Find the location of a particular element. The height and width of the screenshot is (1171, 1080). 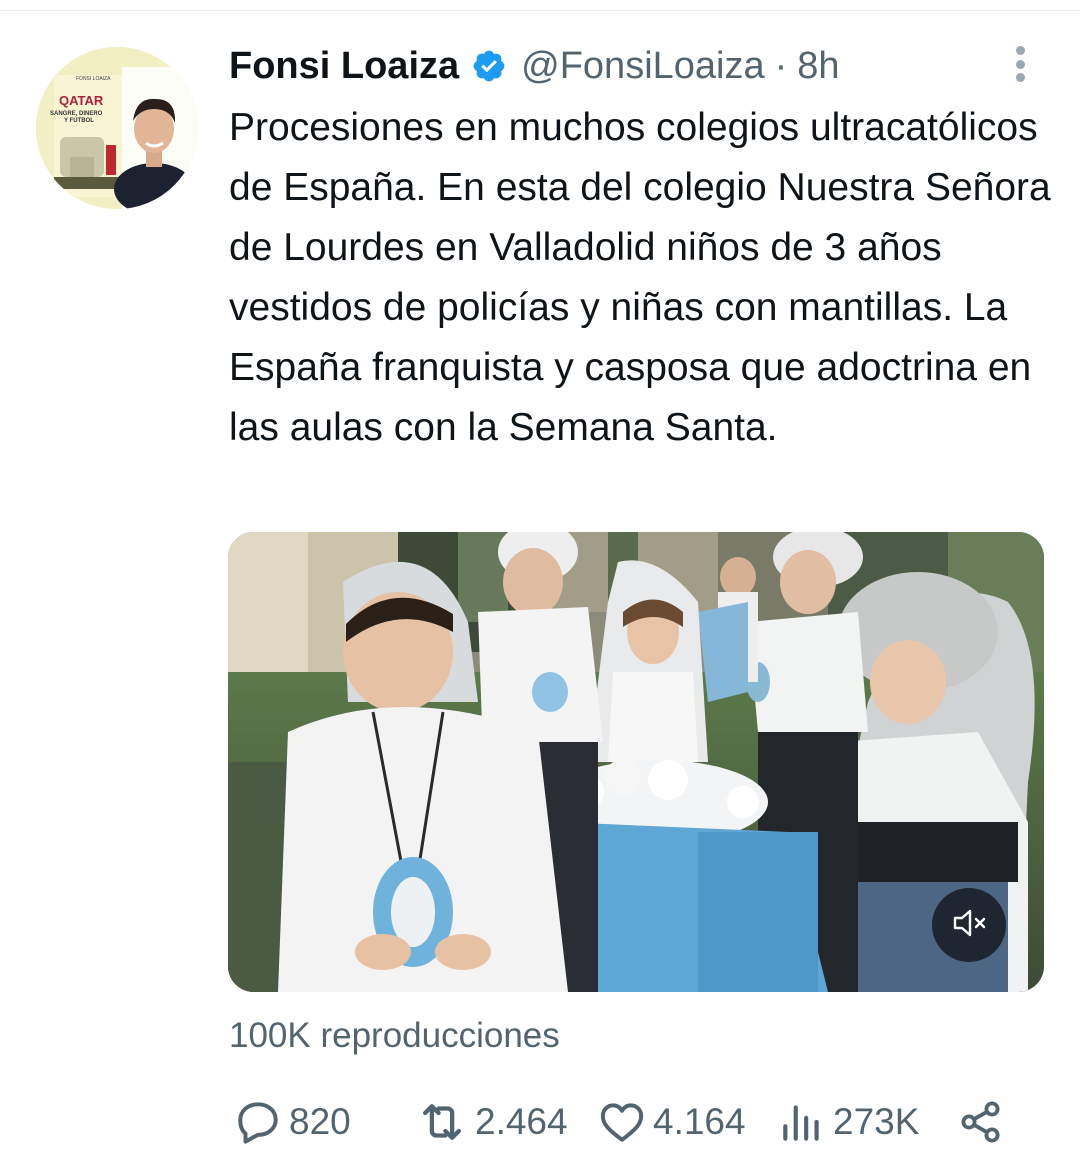

action-bar: 820 2.464 4.164 273K is located at coordinates (629, 1122).